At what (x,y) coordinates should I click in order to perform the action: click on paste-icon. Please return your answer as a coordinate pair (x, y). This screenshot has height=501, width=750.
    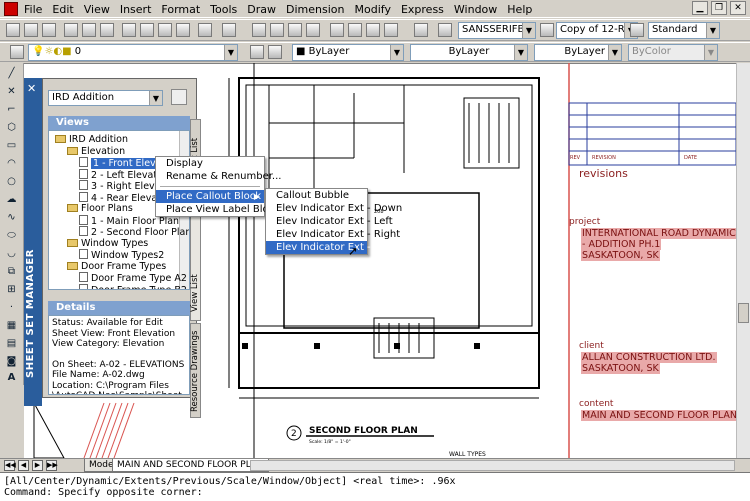
    Looking at the image, I should click on (165, 30).